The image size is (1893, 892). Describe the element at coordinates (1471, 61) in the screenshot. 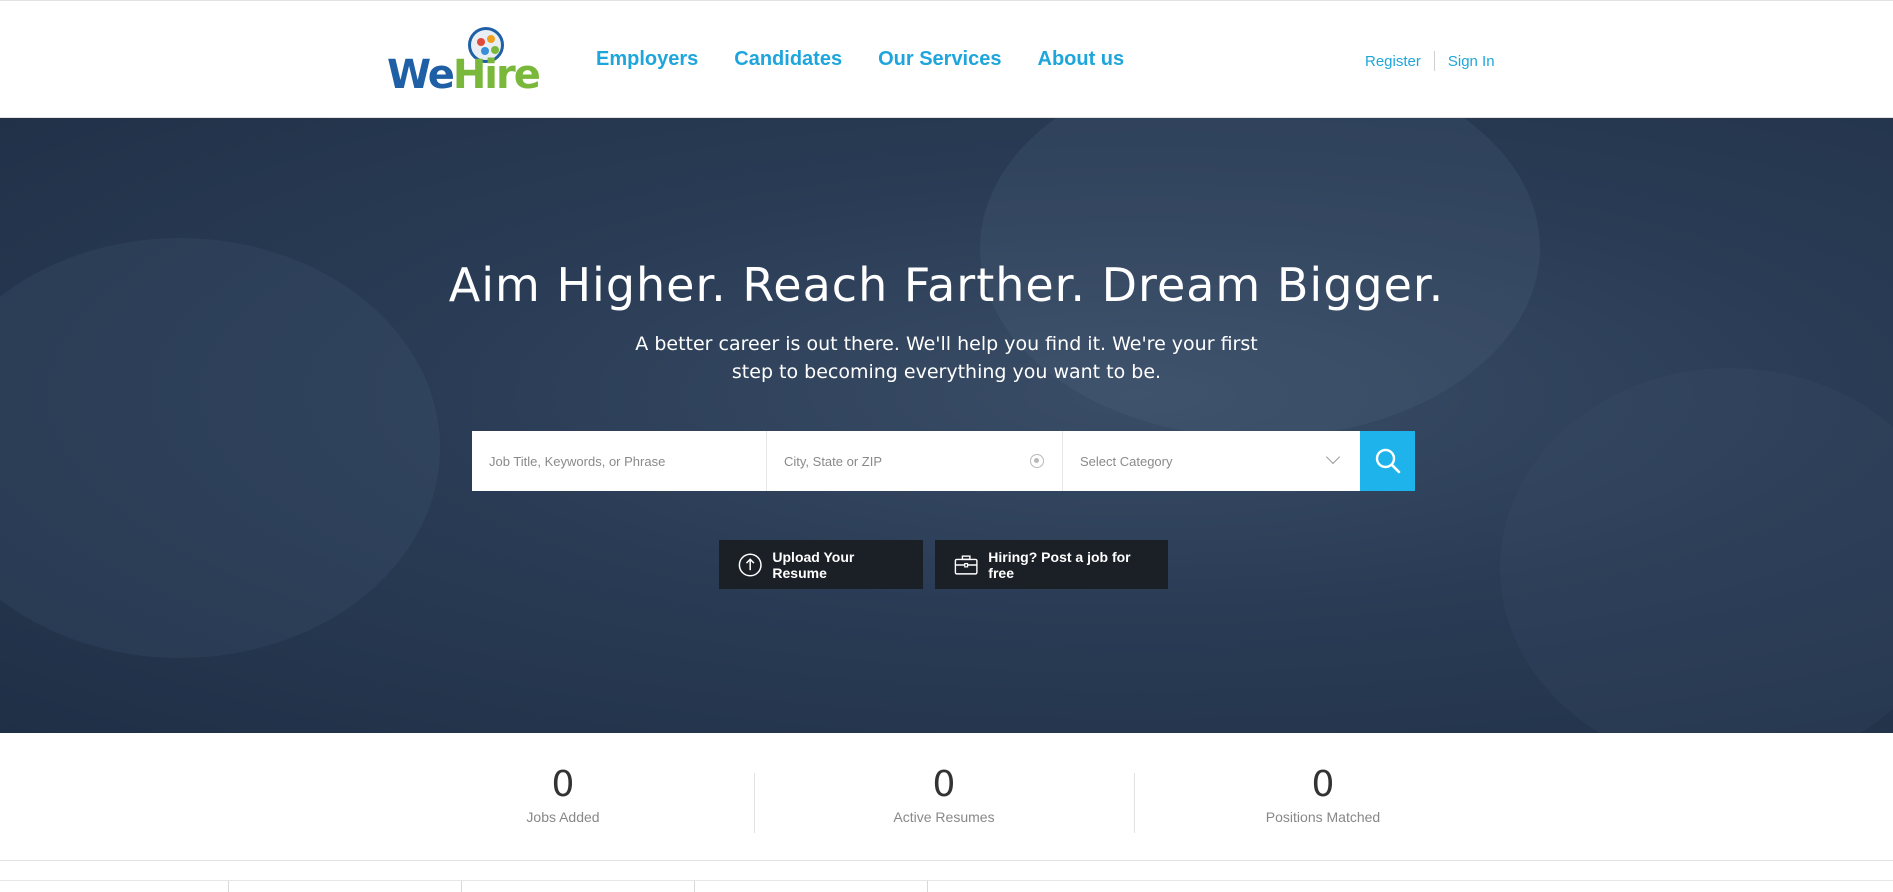

I see `signin-link: Sign In` at that location.